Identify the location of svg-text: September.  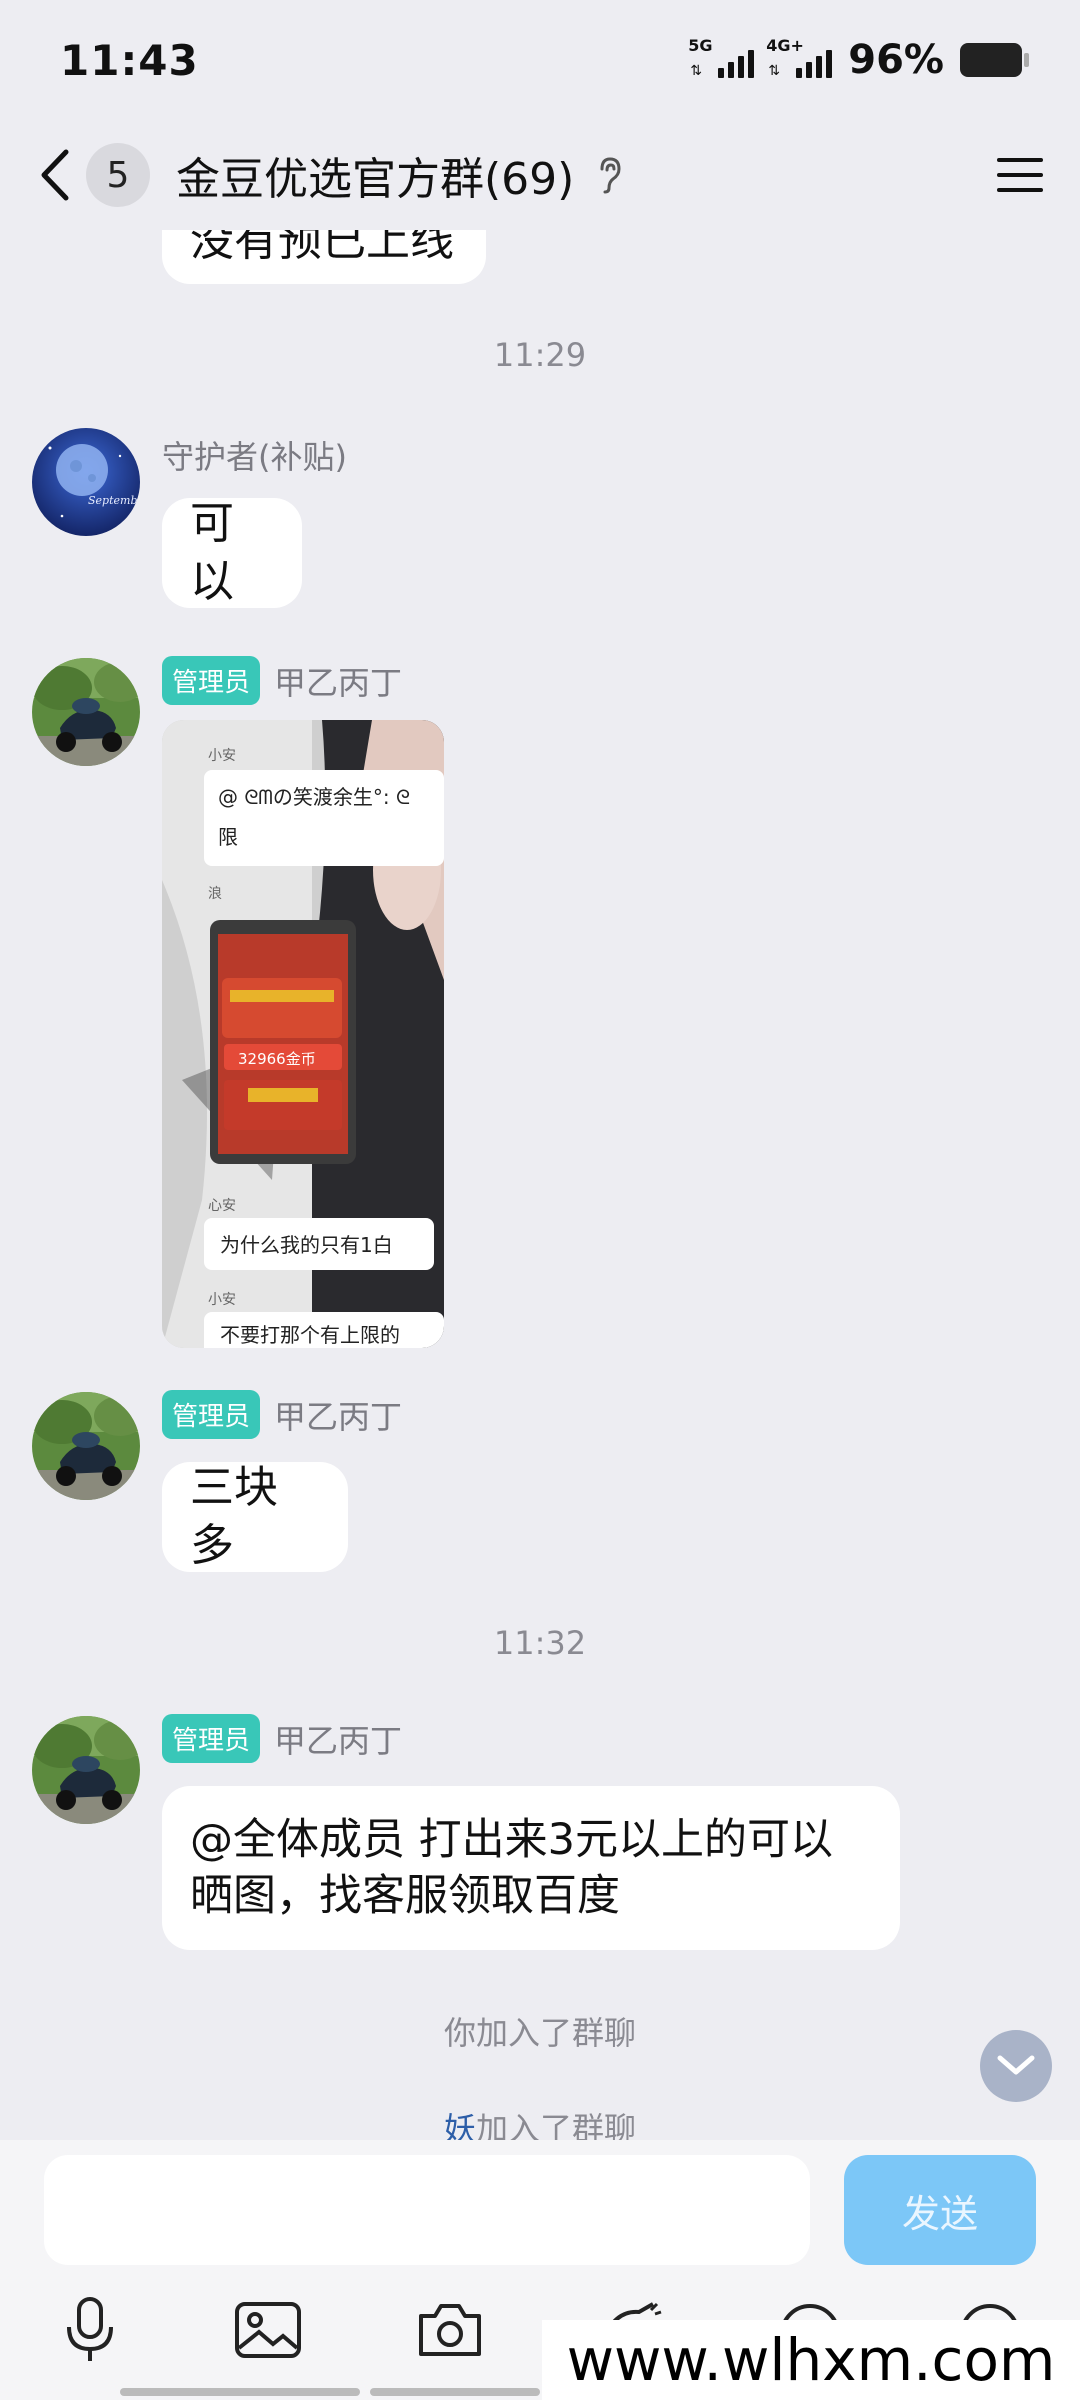
(114, 500).